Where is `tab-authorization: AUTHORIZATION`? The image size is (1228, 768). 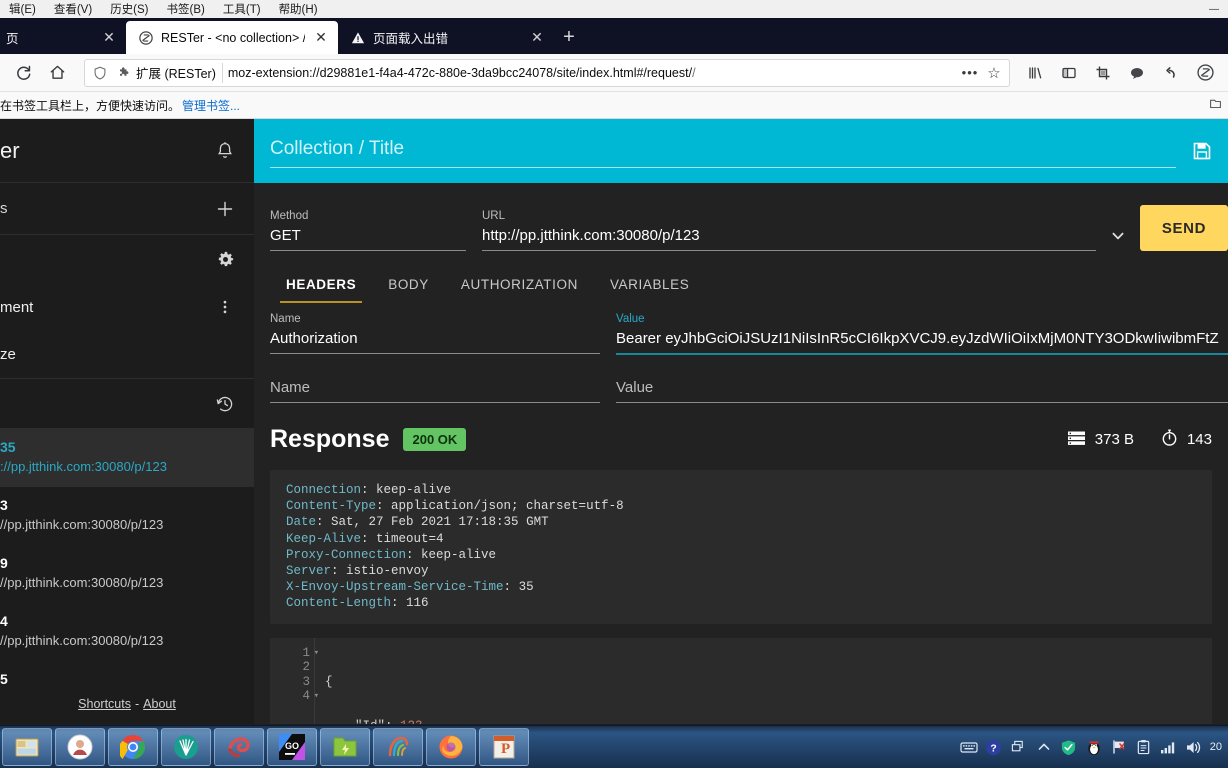 tab-authorization: AUTHORIZATION is located at coordinates (519, 286).